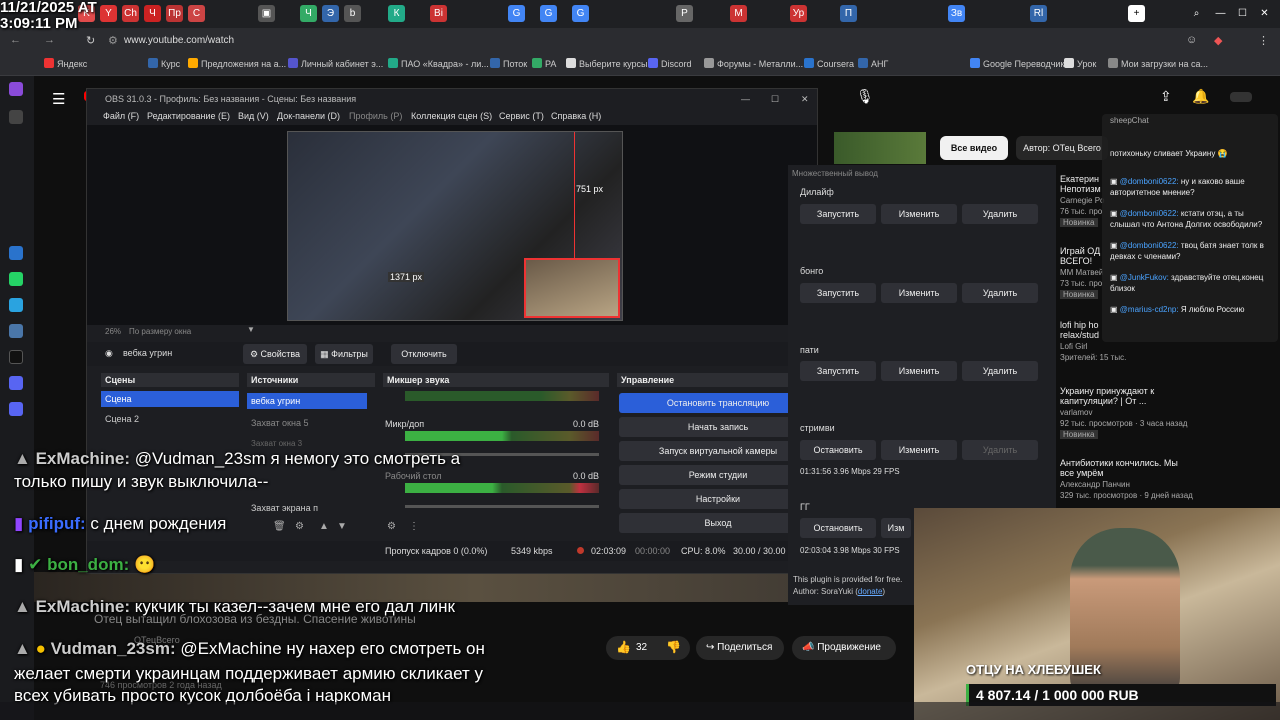 The image size is (1280, 720). I want to click on menu-file: Файл (F), so click(121, 116).